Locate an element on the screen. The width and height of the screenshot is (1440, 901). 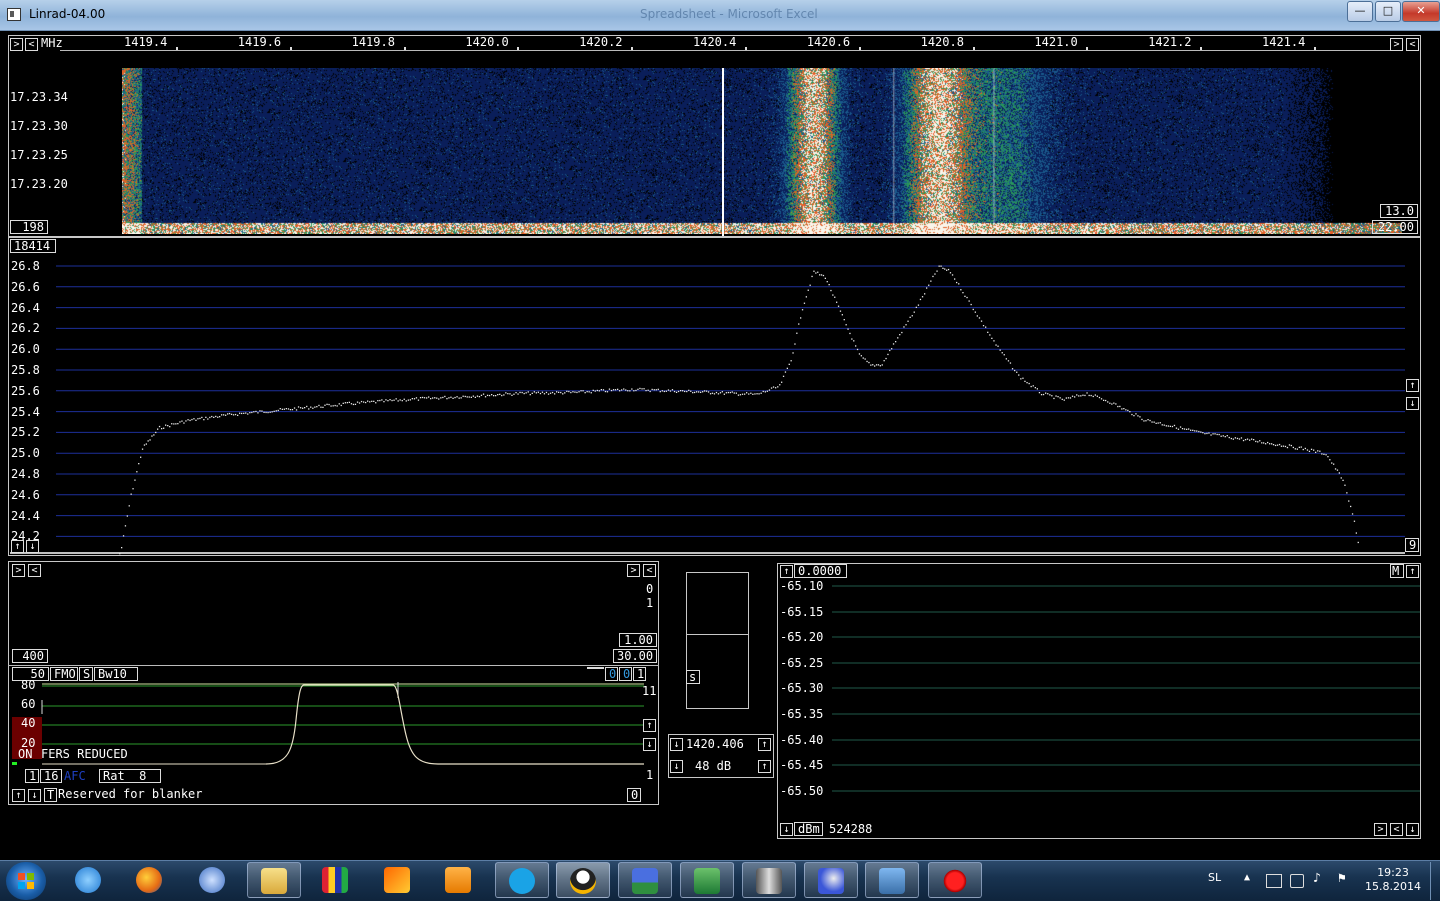
level-unit-box: dBm is located at coordinates (808, 829).